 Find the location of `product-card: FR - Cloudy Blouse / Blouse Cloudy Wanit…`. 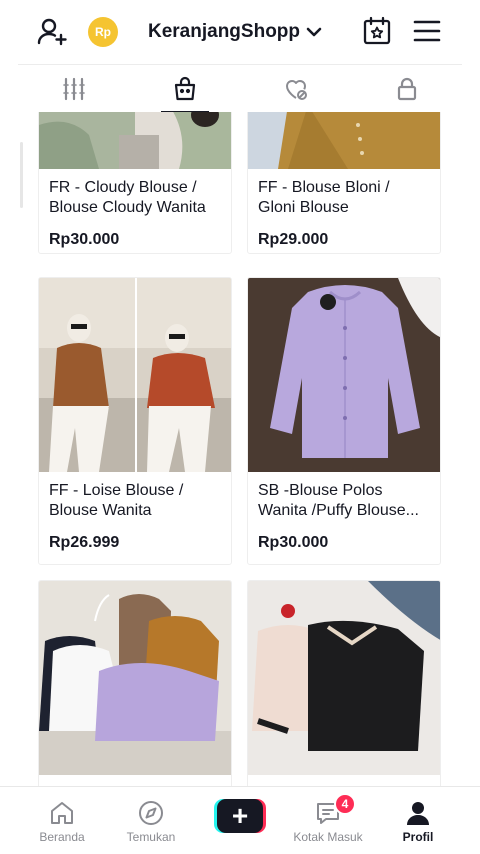

product-card: FR - Cloudy Blouse / Blouse Cloudy Wanit… is located at coordinates (135, 183).